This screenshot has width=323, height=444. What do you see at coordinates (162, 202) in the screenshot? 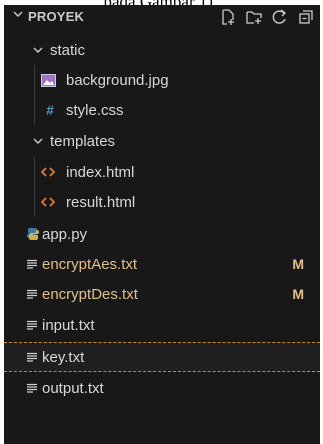
I see `tree-item-result-html: result.html` at bounding box center [162, 202].